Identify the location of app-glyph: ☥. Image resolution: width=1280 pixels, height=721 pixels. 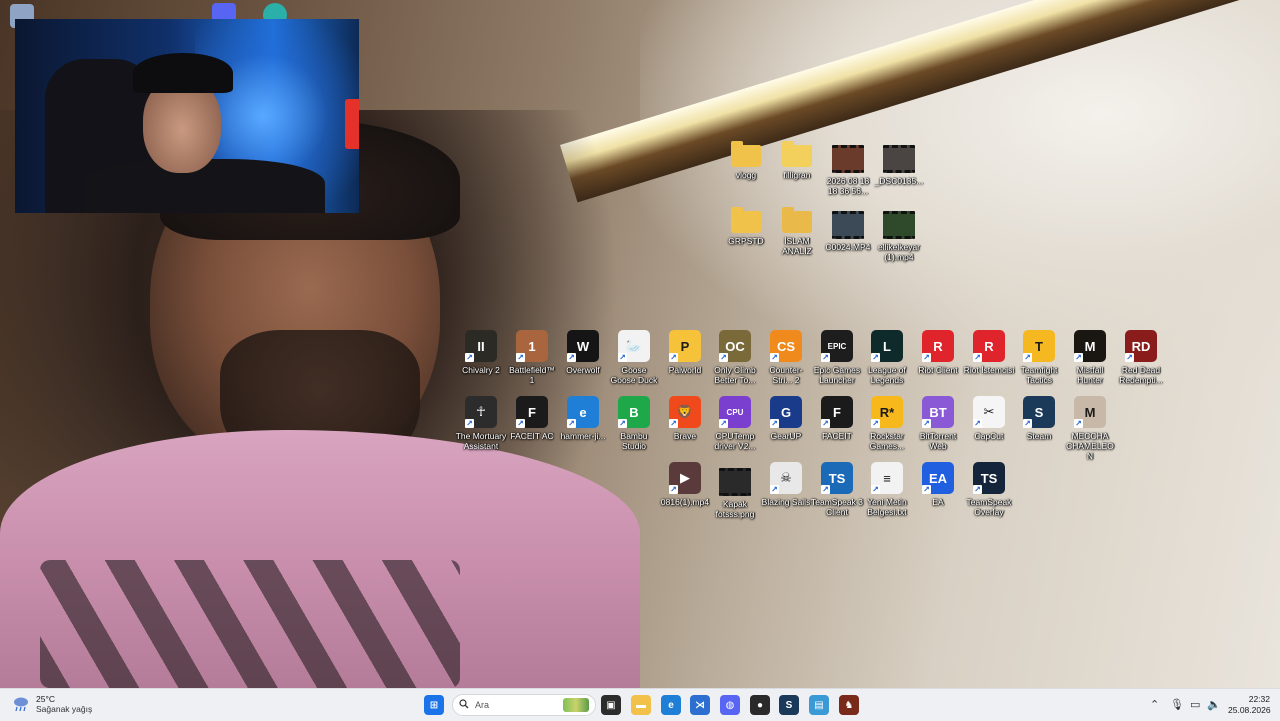
(481, 411).